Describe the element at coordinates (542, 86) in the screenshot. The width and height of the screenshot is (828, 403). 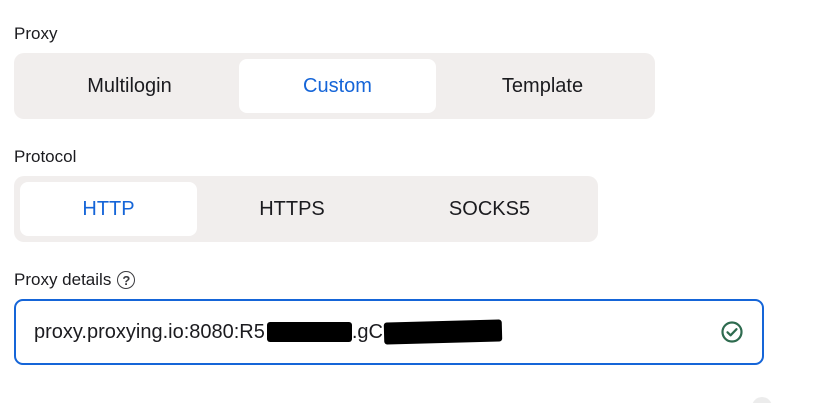
I see `proxy-option-template: Template` at that location.